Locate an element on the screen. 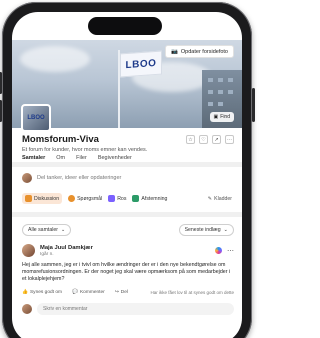 This screenshot has width=320, height=338. like-button: 👍 Synes godt om is located at coordinates (42, 292).